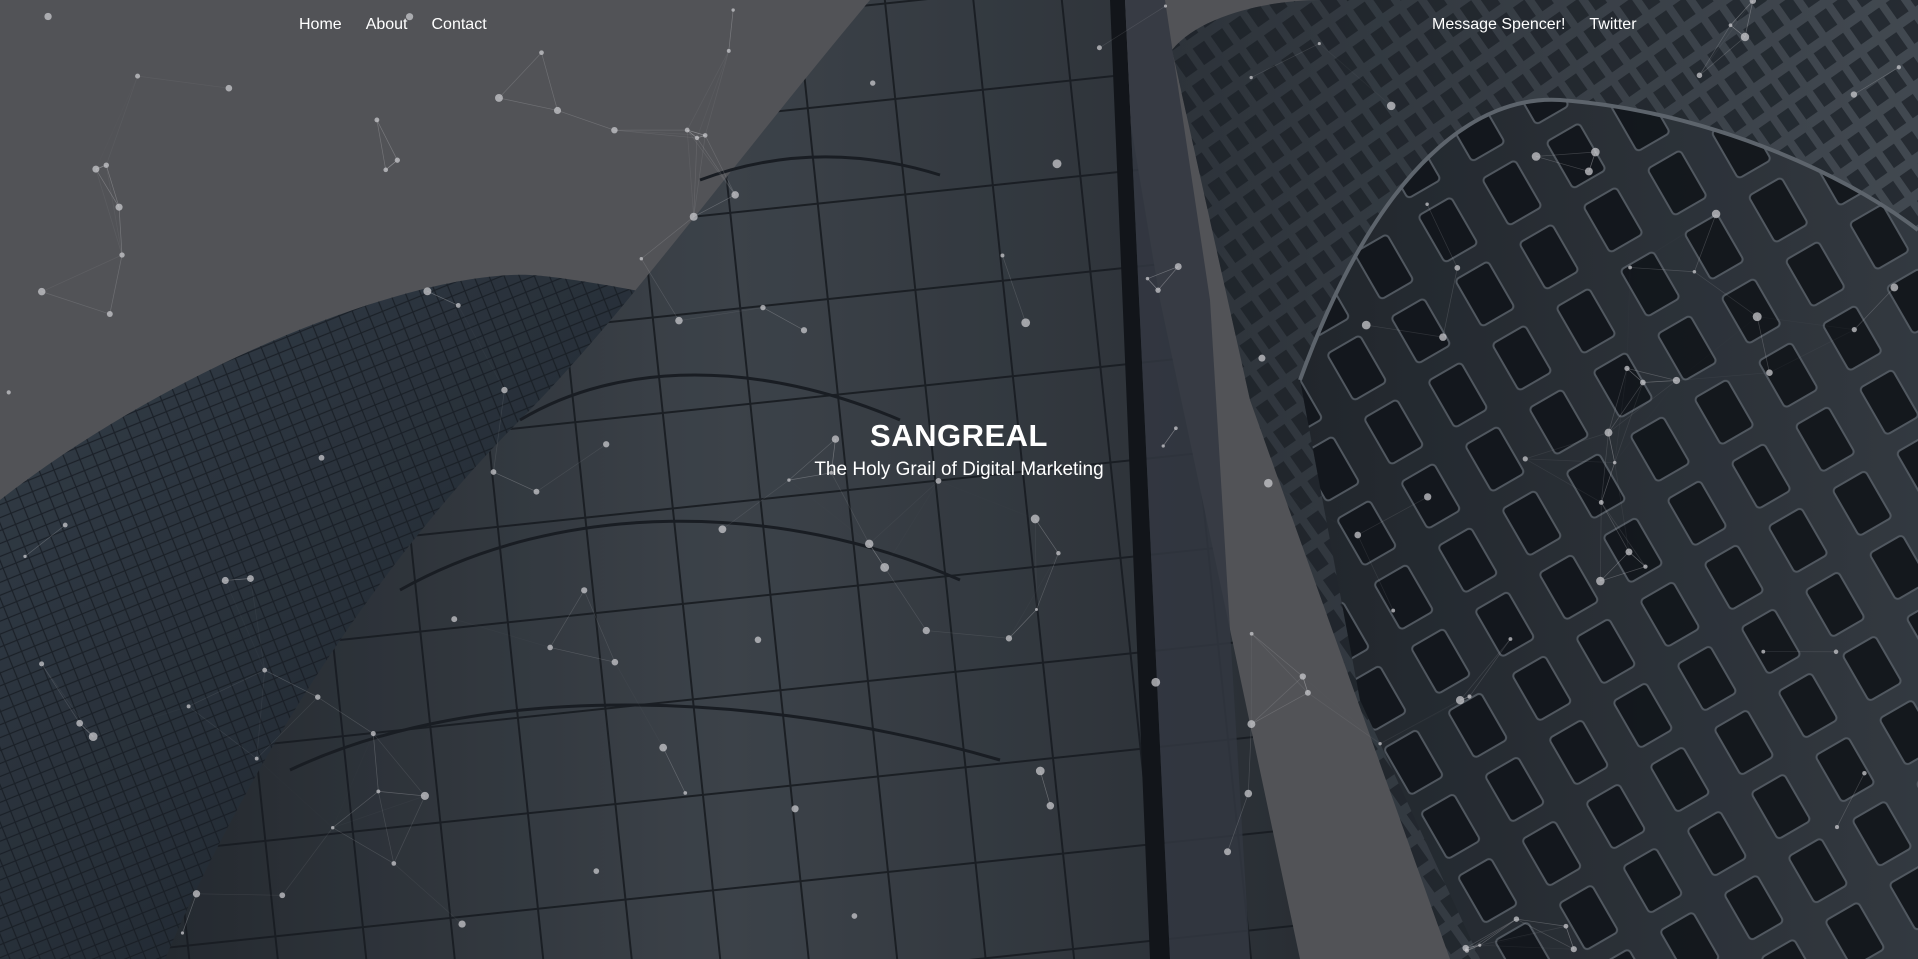  I want to click on nav-link-about: About, so click(387, 25).